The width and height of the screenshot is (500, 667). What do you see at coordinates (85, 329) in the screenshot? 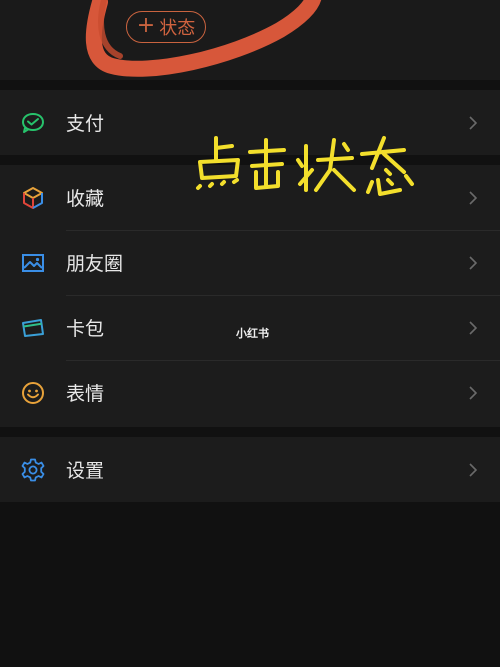
I see `menu-item-label: 卡包` at bounding box center [85, 329].